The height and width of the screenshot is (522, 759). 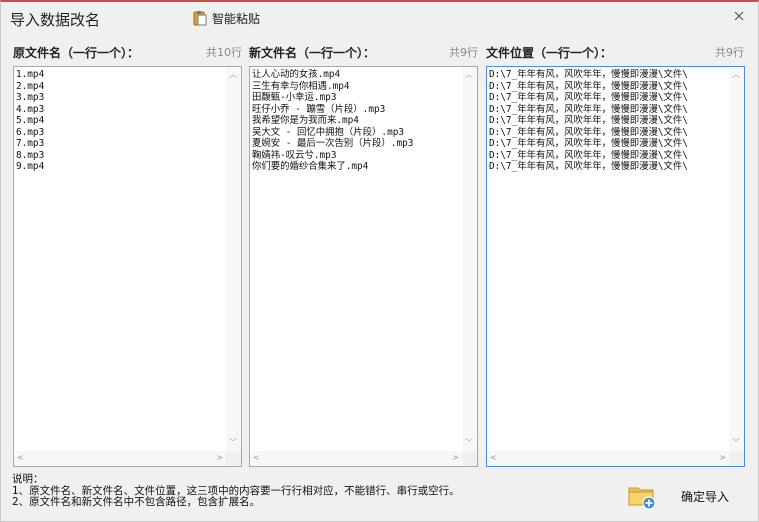 What do you see at coordinates (294, 97) in the screenshot?
I see `text-line: 田馥甄-小幸运.mp3` at bounding box center [294, 97].